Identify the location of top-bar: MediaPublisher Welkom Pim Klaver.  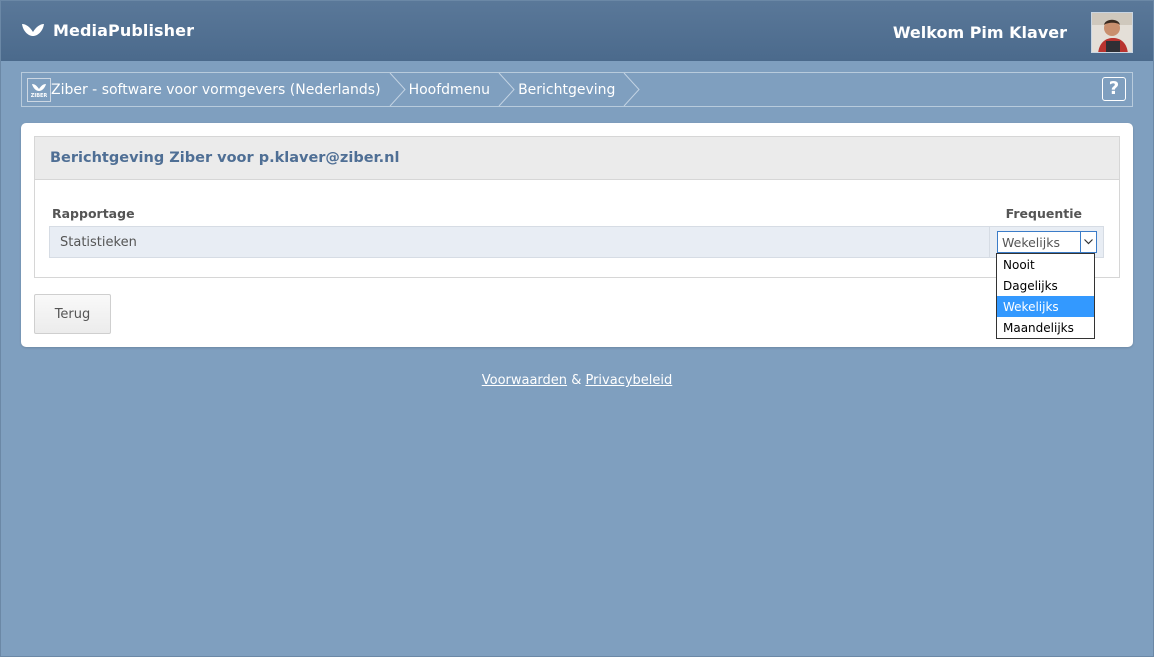
(577, 31).